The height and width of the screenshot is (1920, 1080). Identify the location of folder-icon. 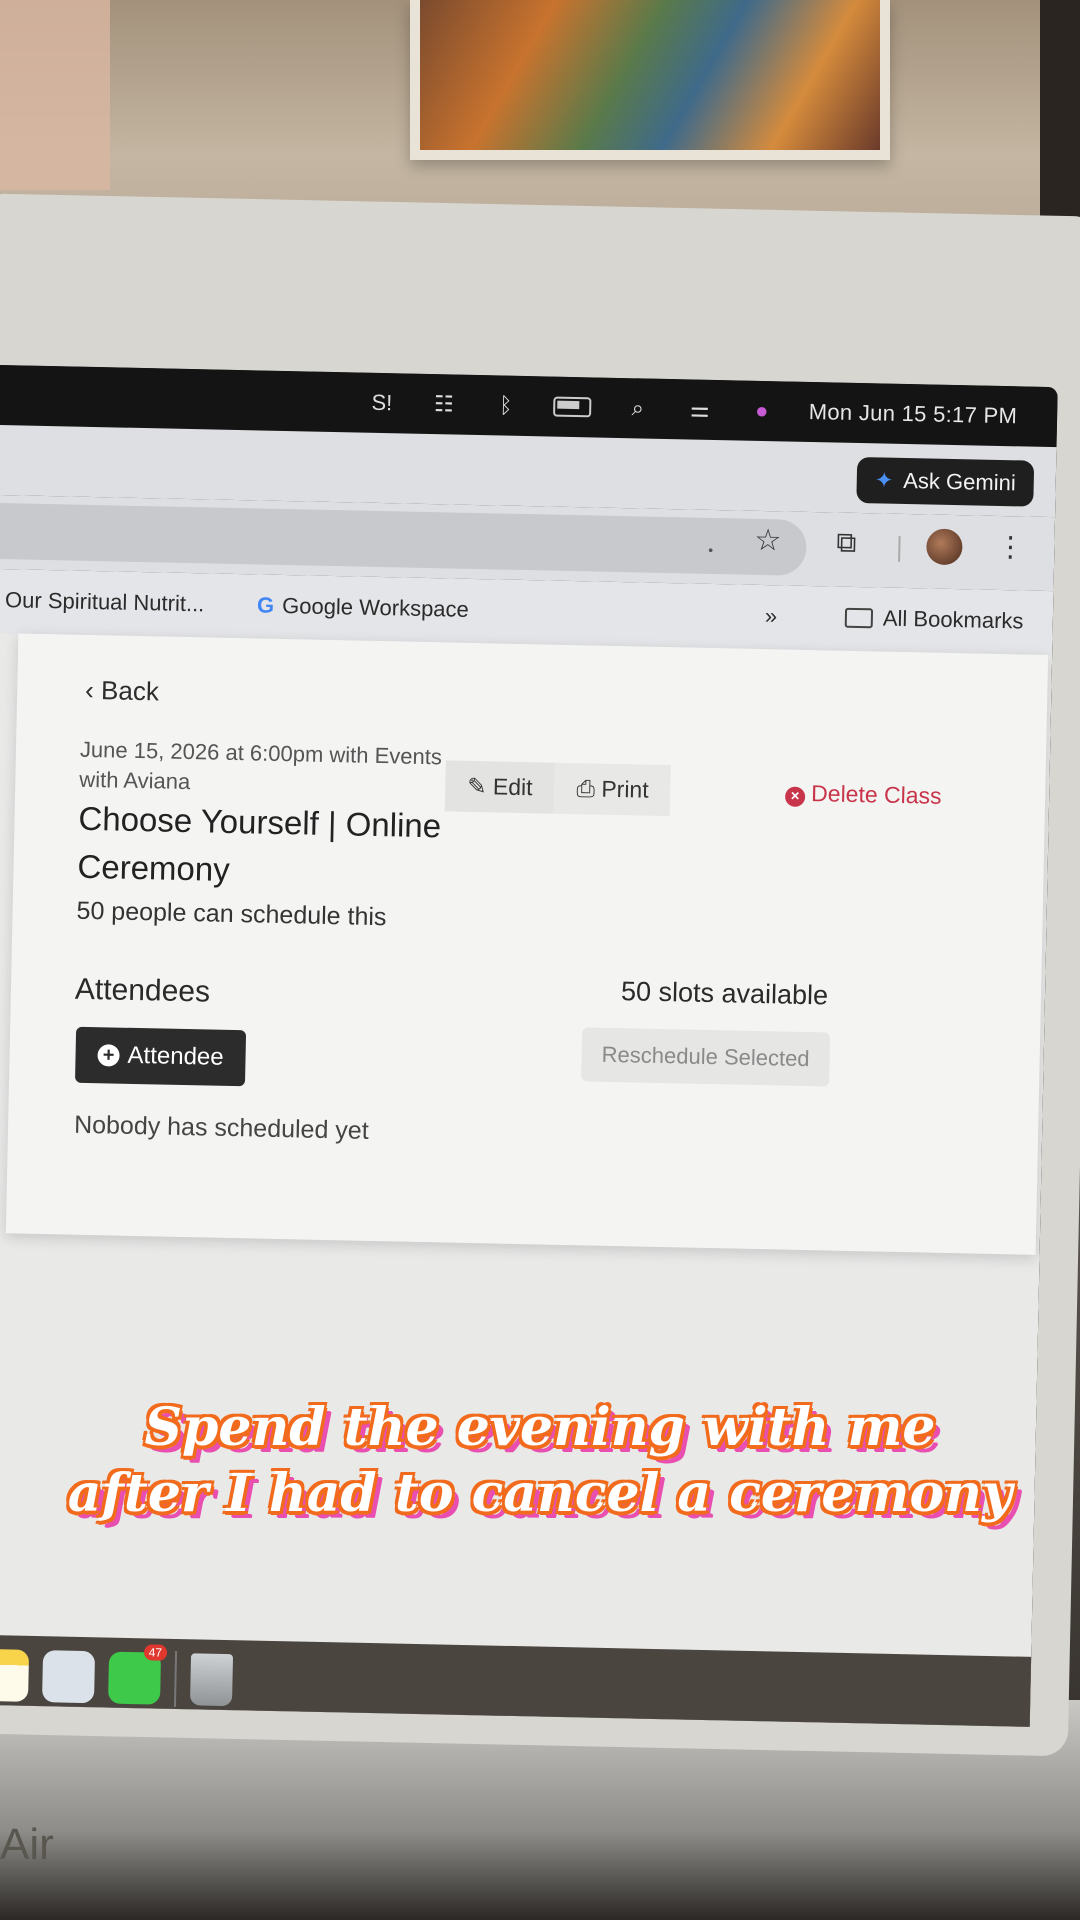
(859, 618).